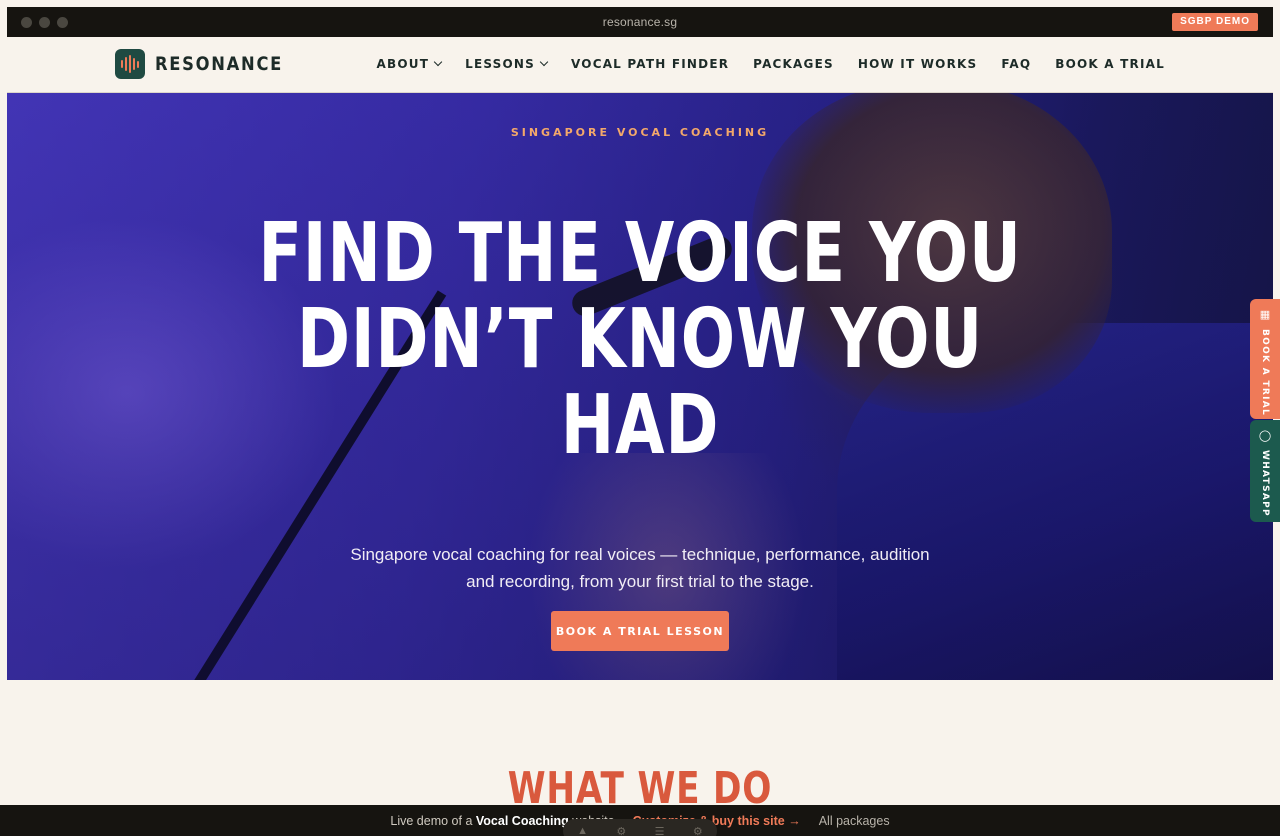 The height and width of the screenshot is (836, 1280). What do you see at coordinates (640, 631) in the screenshot?
I see `book-trial-lesson-button: BOOK A TRIAL LESSON` at bounding box center [640, 631].